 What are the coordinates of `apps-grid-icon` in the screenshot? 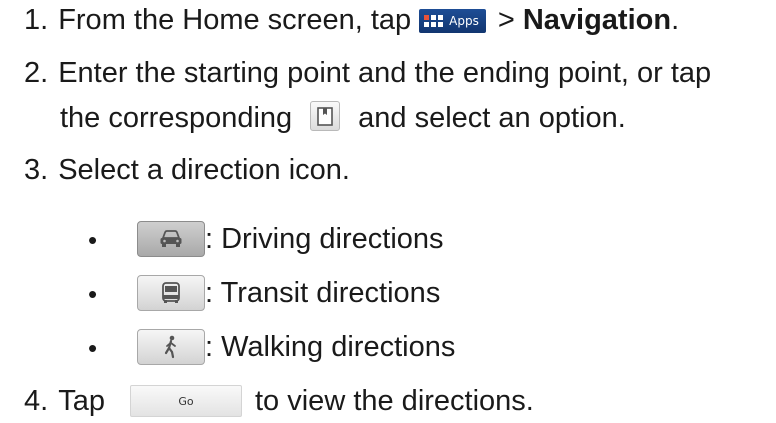 It's located at (434, 21).